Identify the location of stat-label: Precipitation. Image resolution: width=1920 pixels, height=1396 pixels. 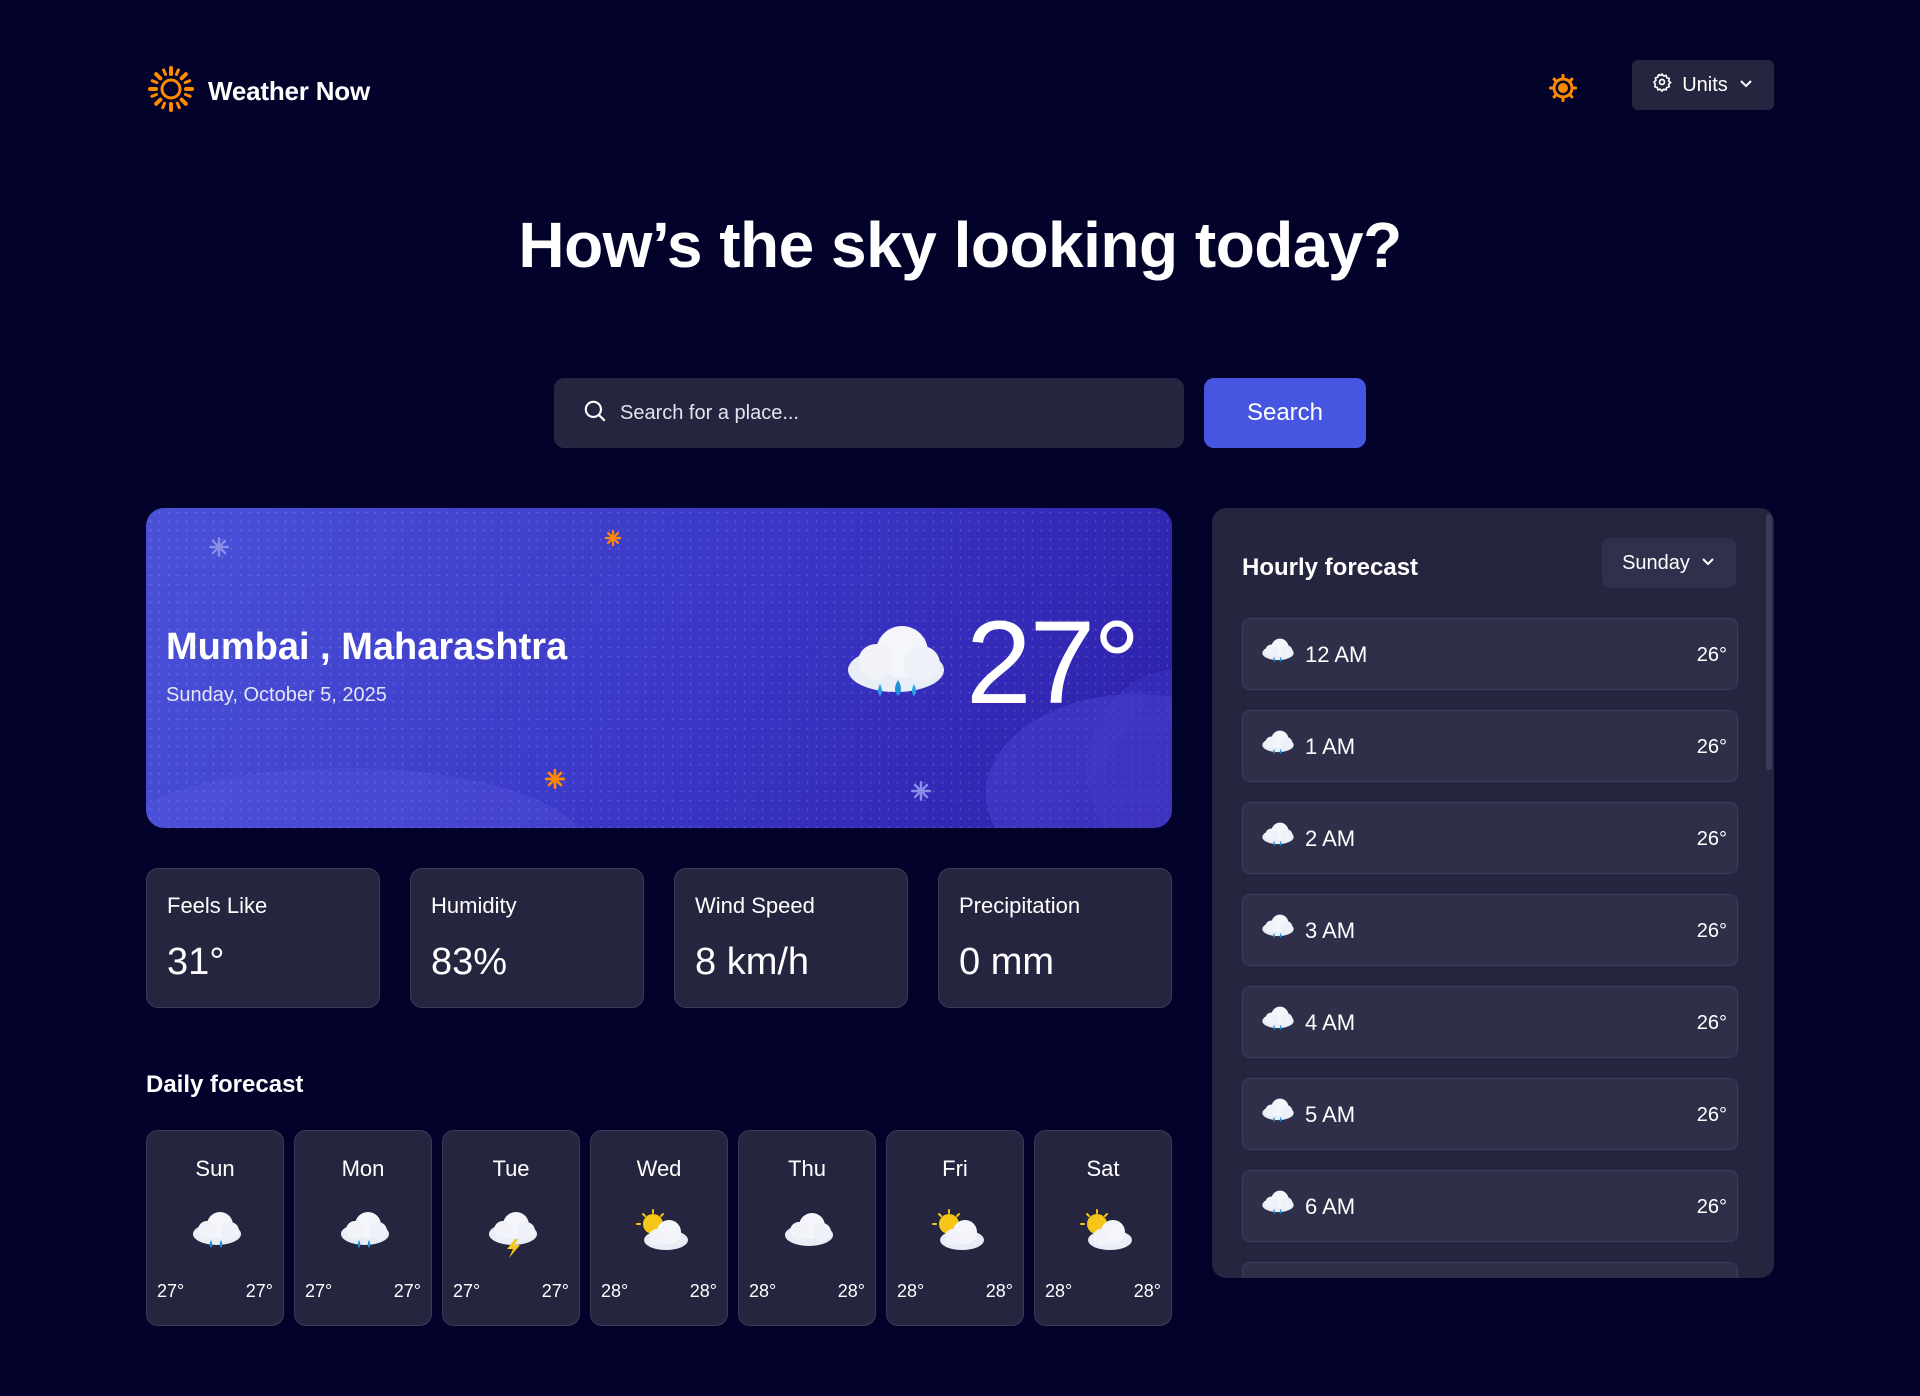
(1020, 905).